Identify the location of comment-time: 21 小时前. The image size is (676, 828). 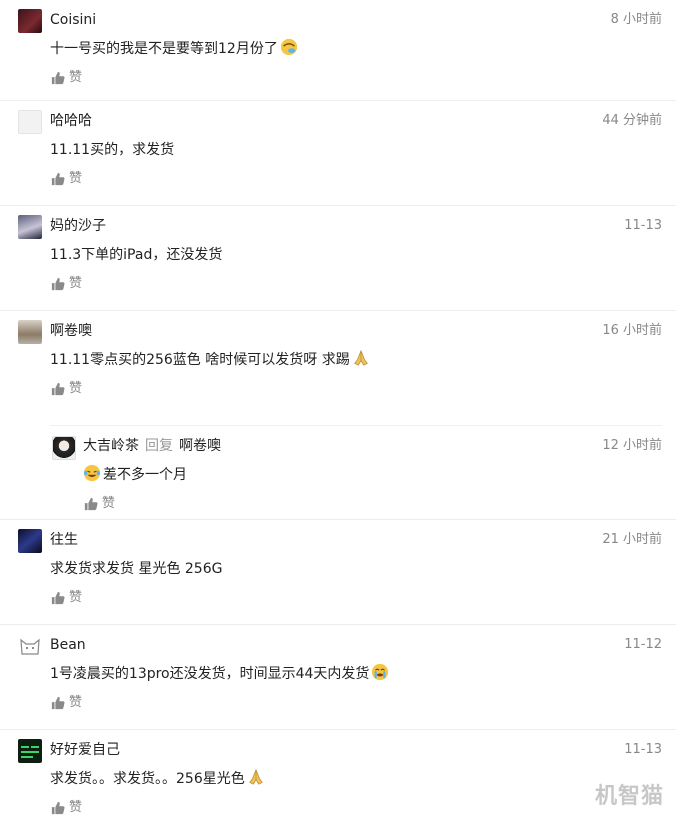
(632, 539).